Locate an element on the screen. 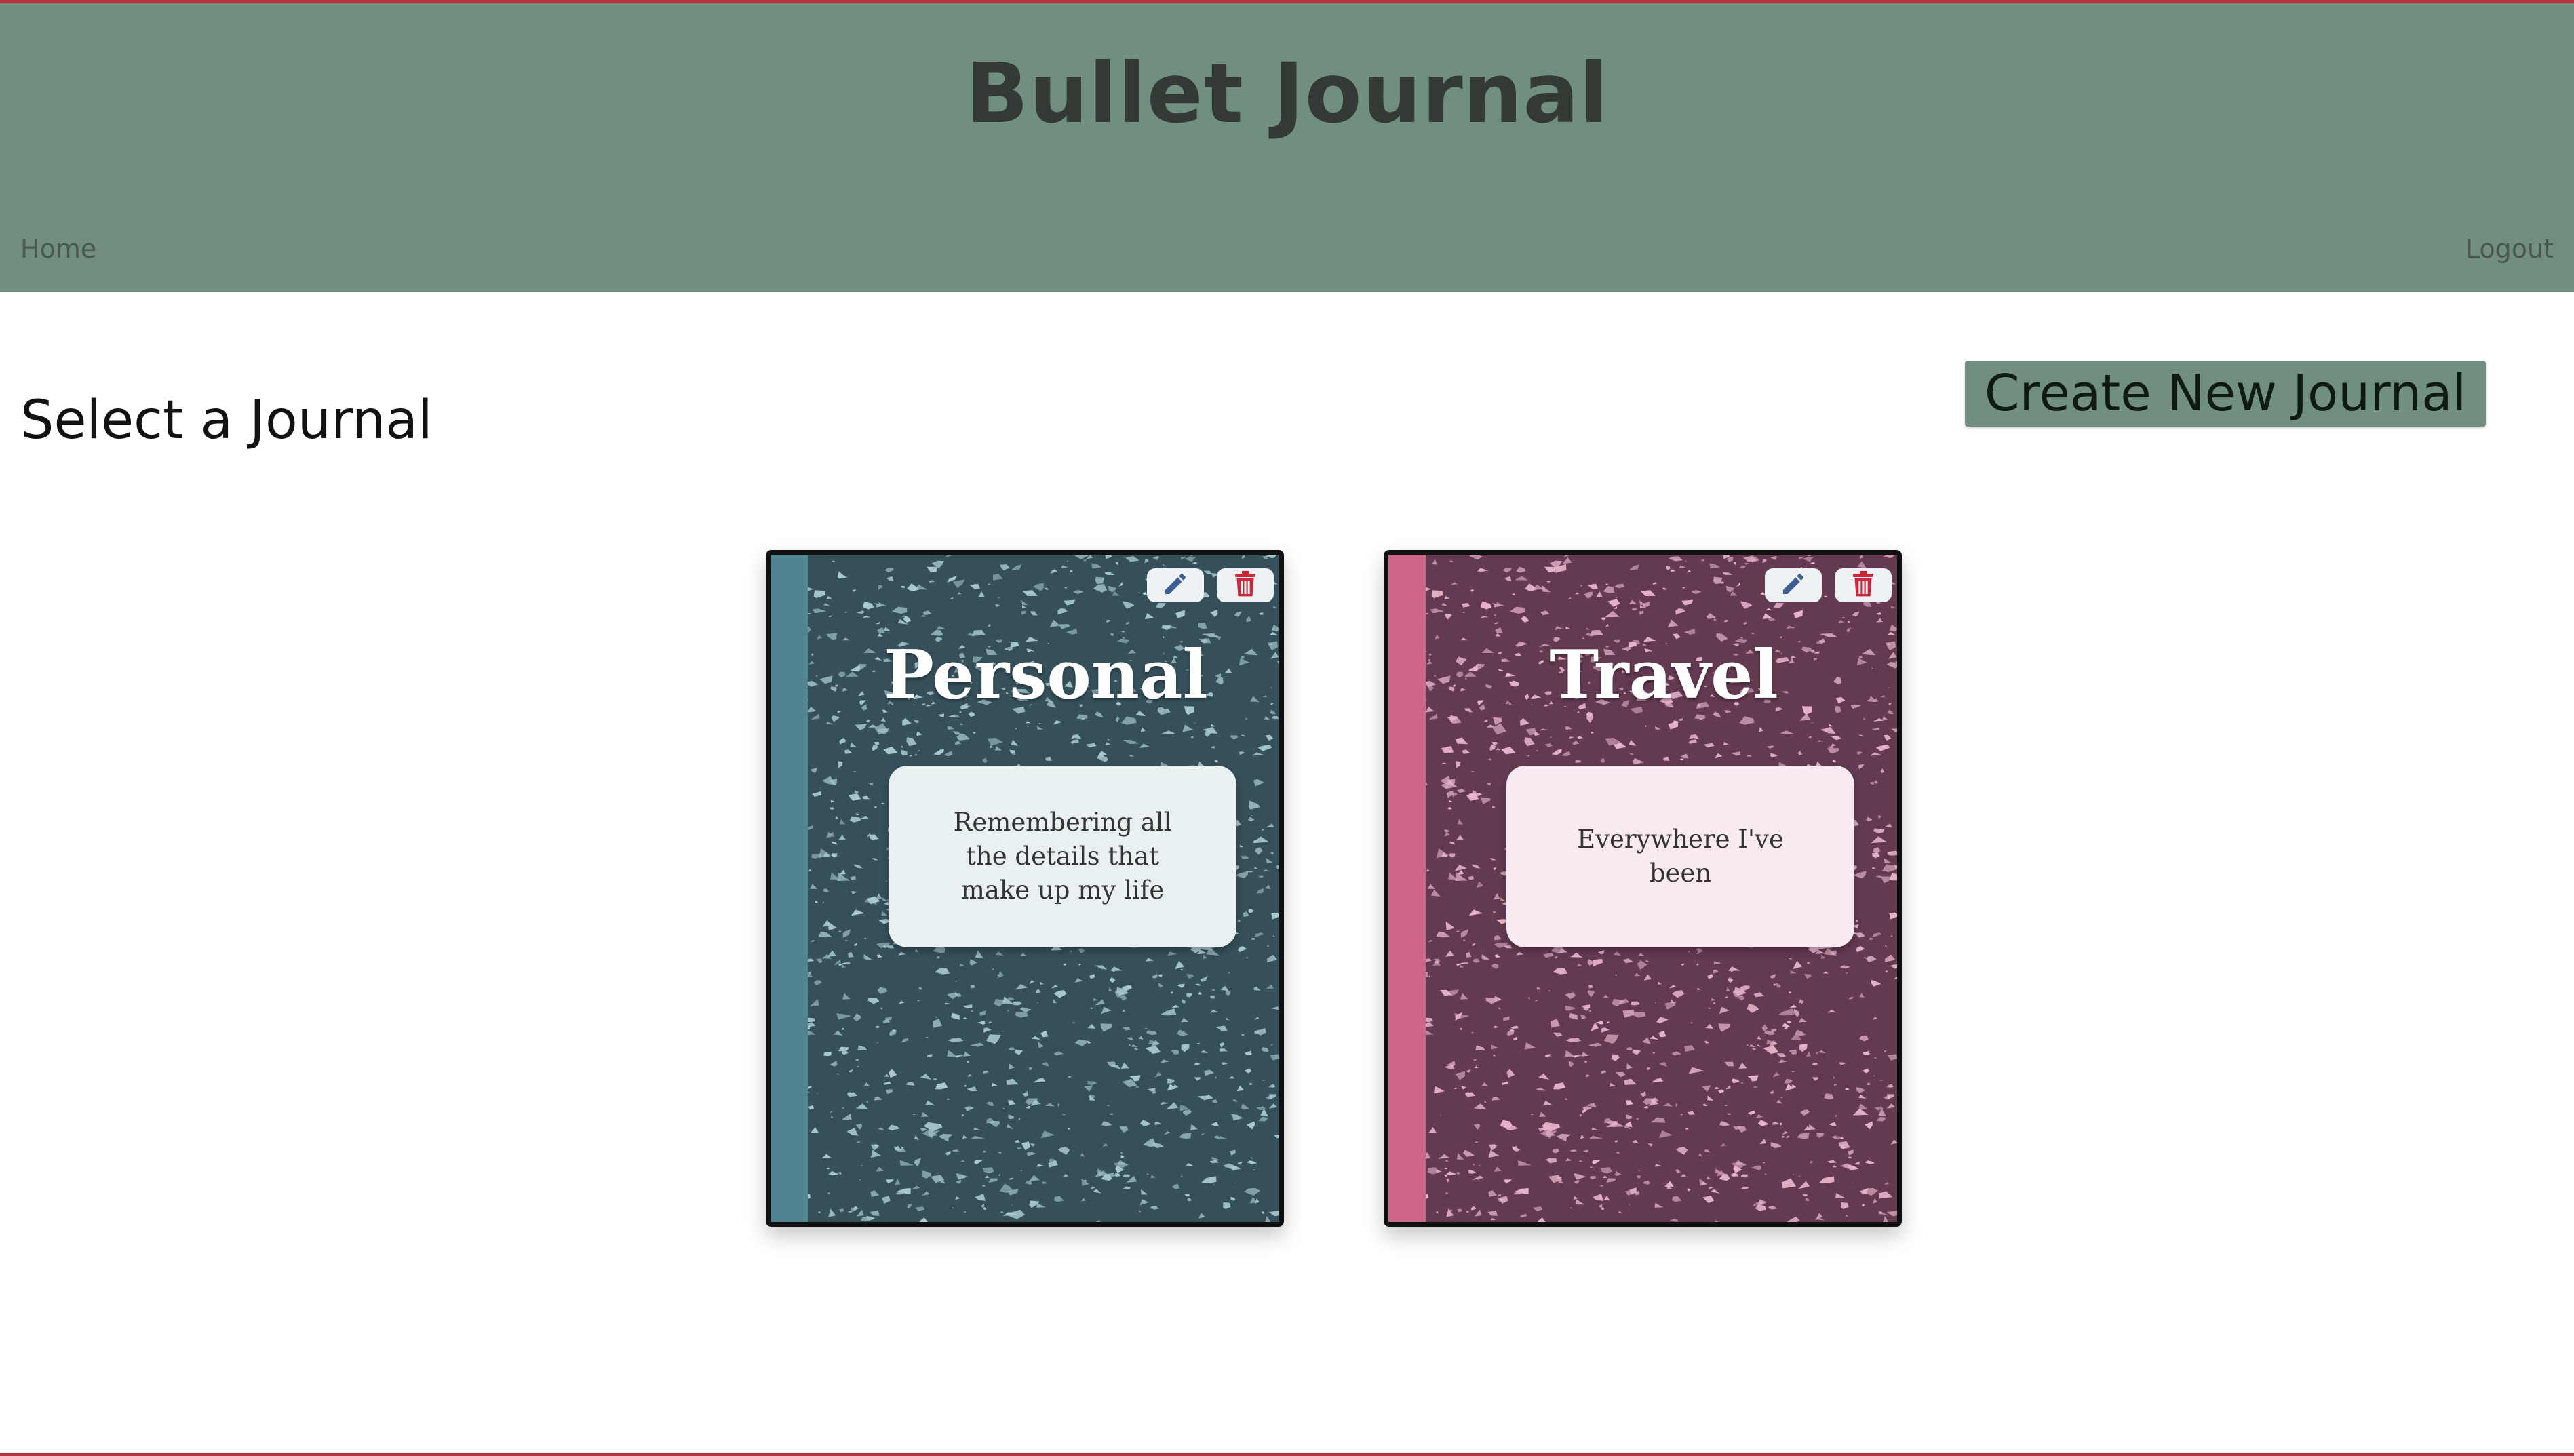 The image size is (2574, 1456). journal-title: Personal is located at coordinates (1046, 675).